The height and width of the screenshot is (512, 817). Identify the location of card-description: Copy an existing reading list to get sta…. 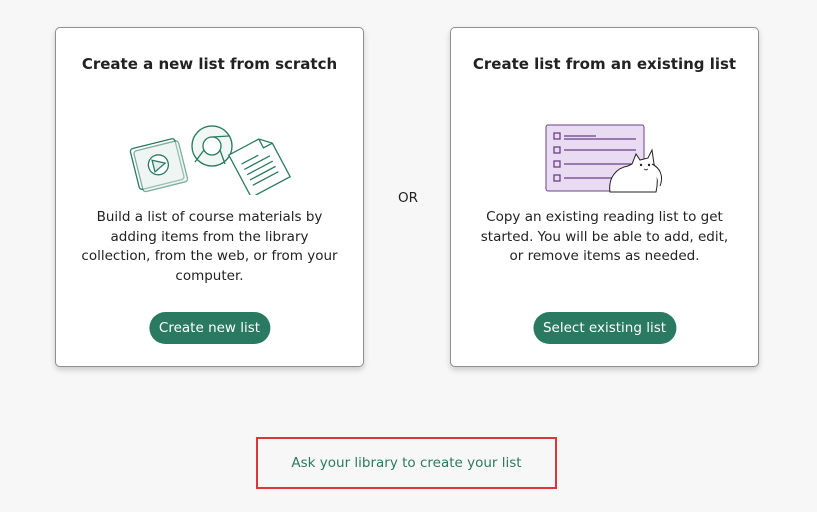
(604, 236).